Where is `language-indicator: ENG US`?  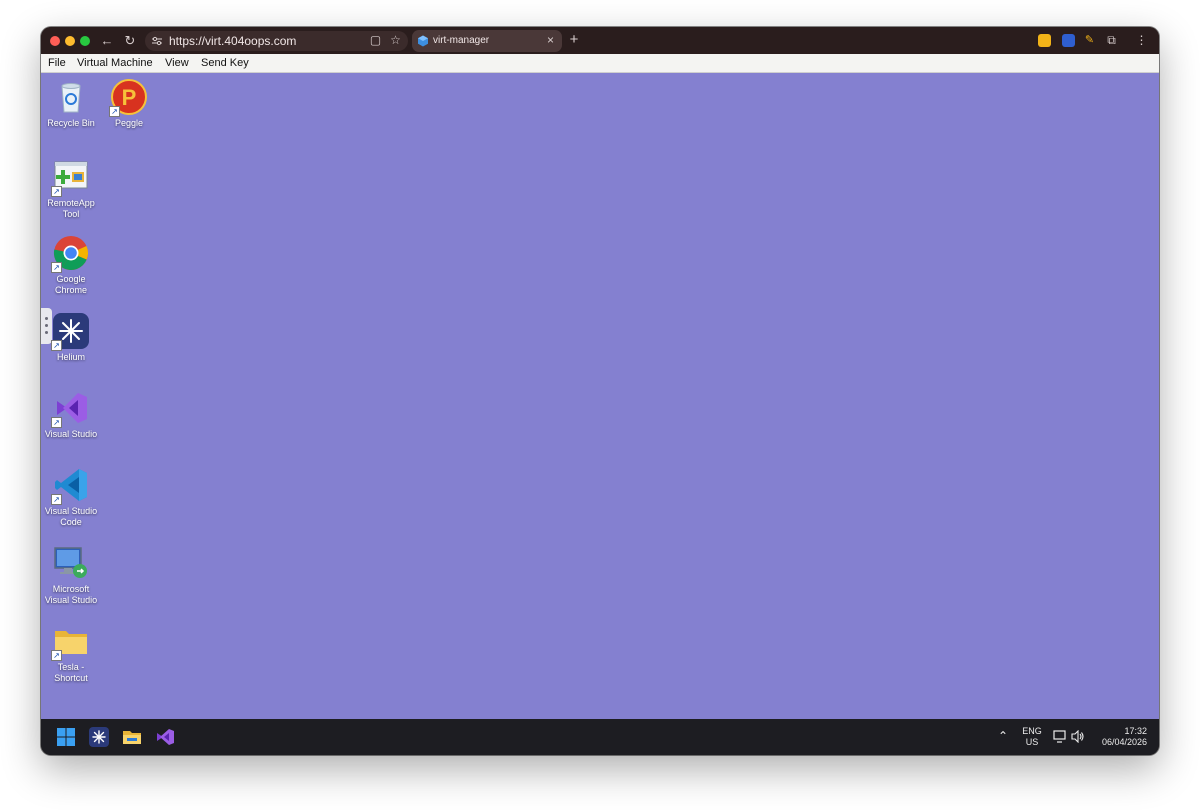
language-indicator: ENG US is located at coordinates (1032, 737).